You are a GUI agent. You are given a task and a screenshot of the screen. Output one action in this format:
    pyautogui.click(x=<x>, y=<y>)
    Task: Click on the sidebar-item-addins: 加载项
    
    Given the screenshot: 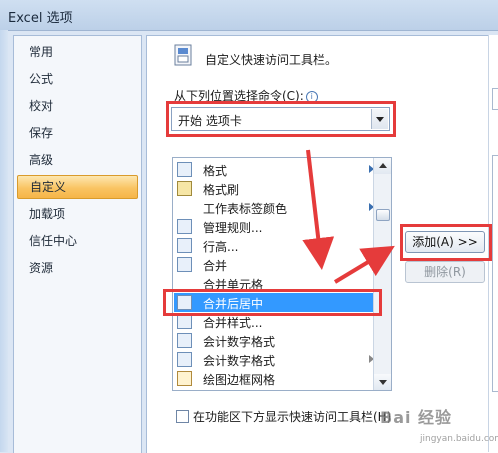 What is the action you would take?
    pyautogui.click(x=77, y=214)
    